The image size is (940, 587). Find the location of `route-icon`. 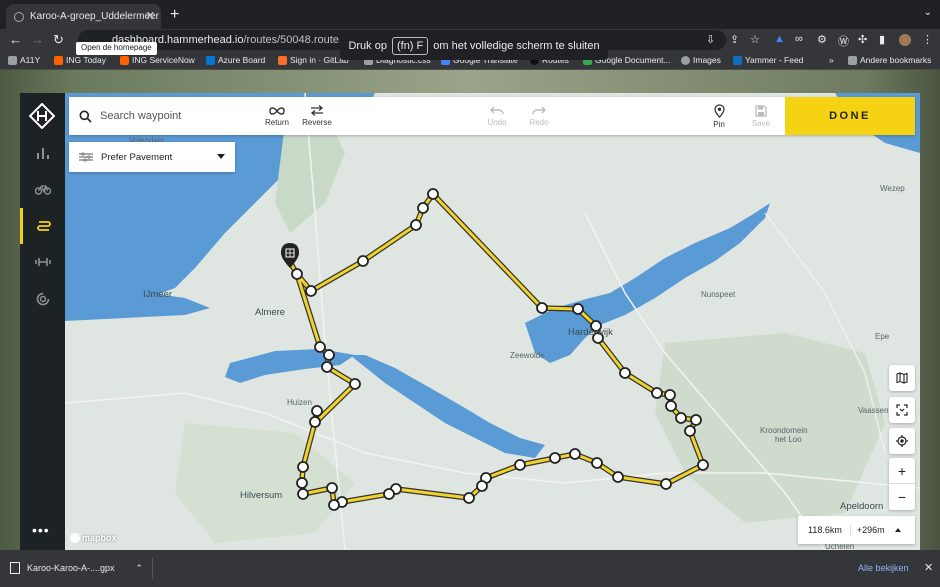

route-icon is located at coordinates (44, 226).